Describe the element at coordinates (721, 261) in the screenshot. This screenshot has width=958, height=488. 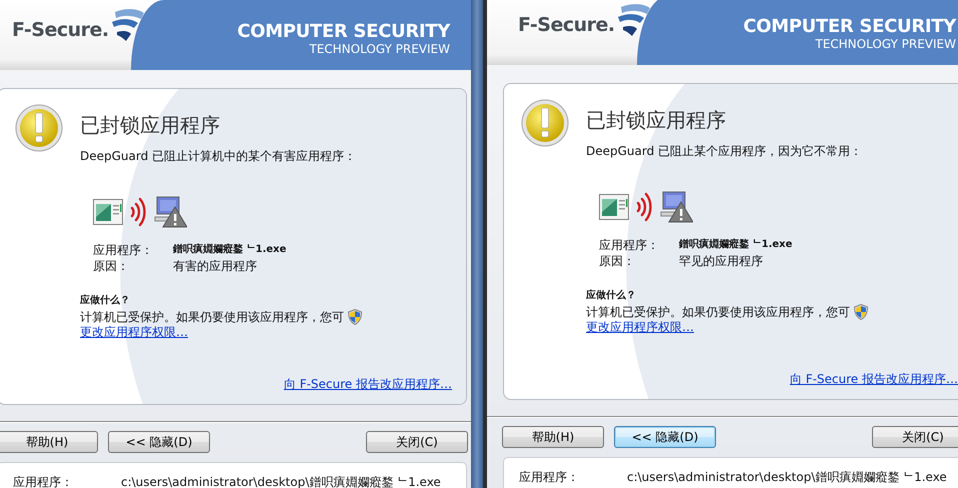
I see `reason-value: 罕见的应用程序` at that location.